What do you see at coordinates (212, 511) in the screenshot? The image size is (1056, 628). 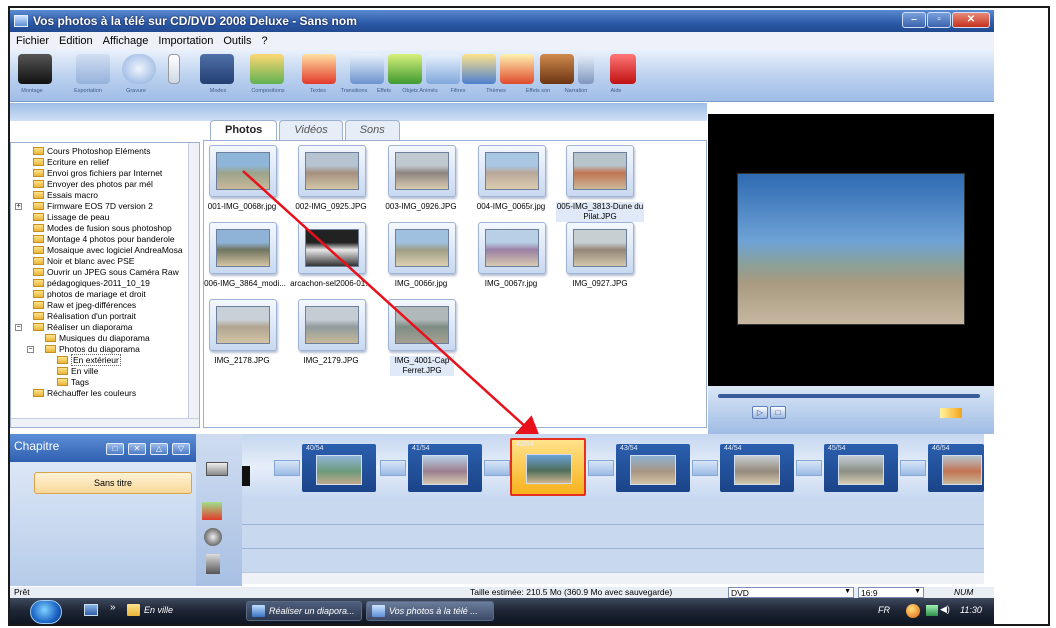 I see `text-track-icon` at bounding box center [212, 511].